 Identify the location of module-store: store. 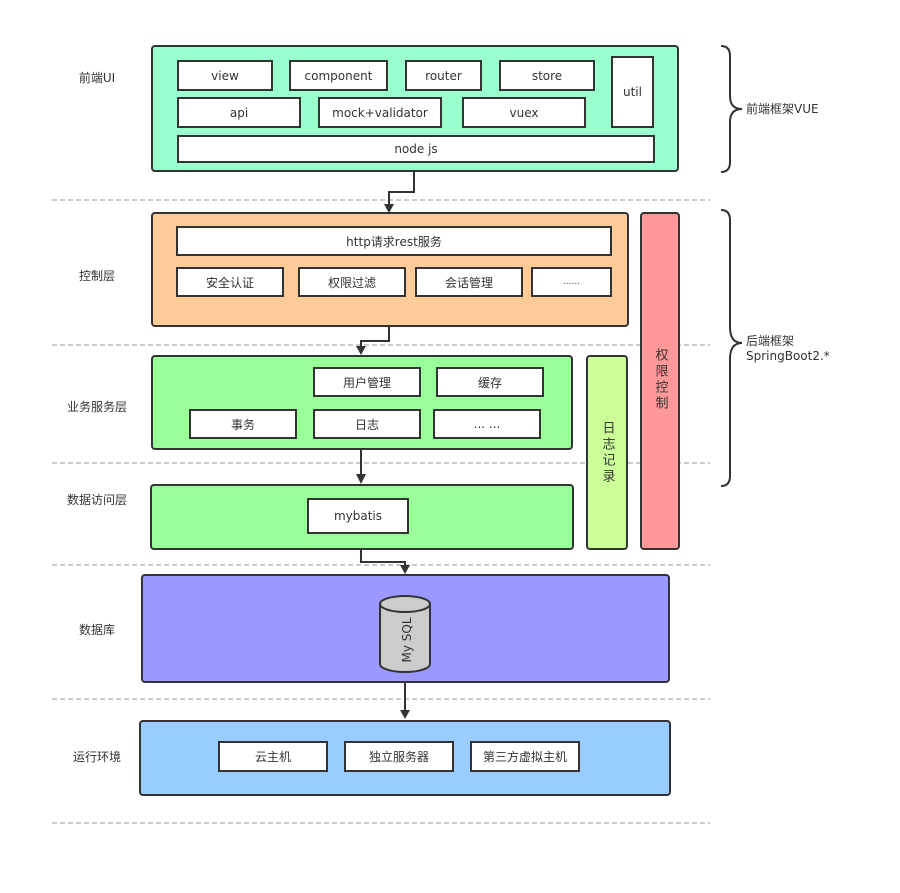
(547, 75).